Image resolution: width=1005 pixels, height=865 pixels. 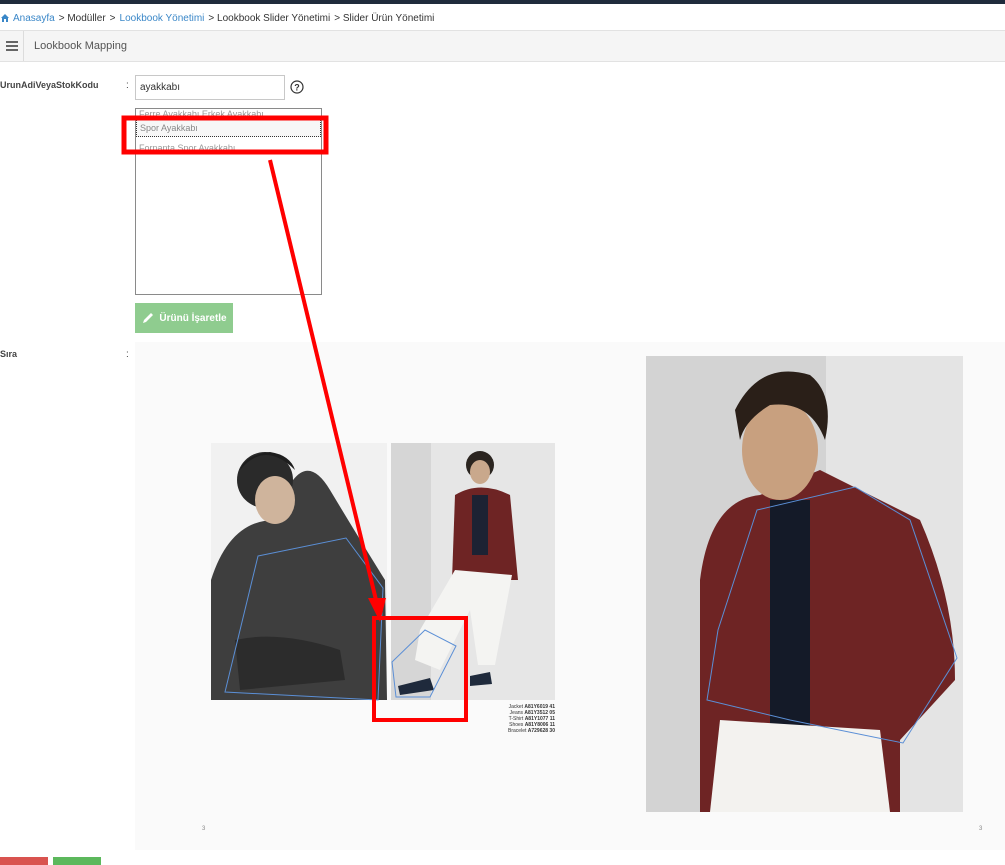 I want to click on page-number-left: 3, so click(x=204, y=829).